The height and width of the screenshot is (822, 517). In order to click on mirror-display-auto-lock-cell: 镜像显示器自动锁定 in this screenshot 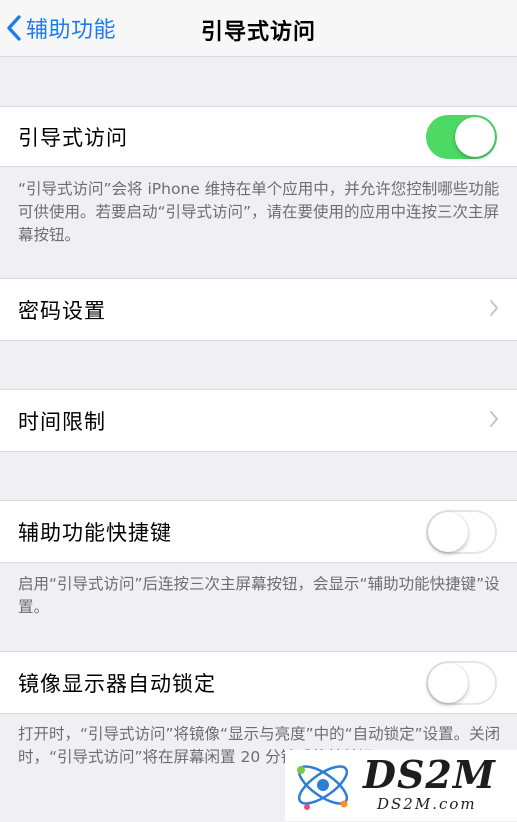, I will do `click(258, 682)`.